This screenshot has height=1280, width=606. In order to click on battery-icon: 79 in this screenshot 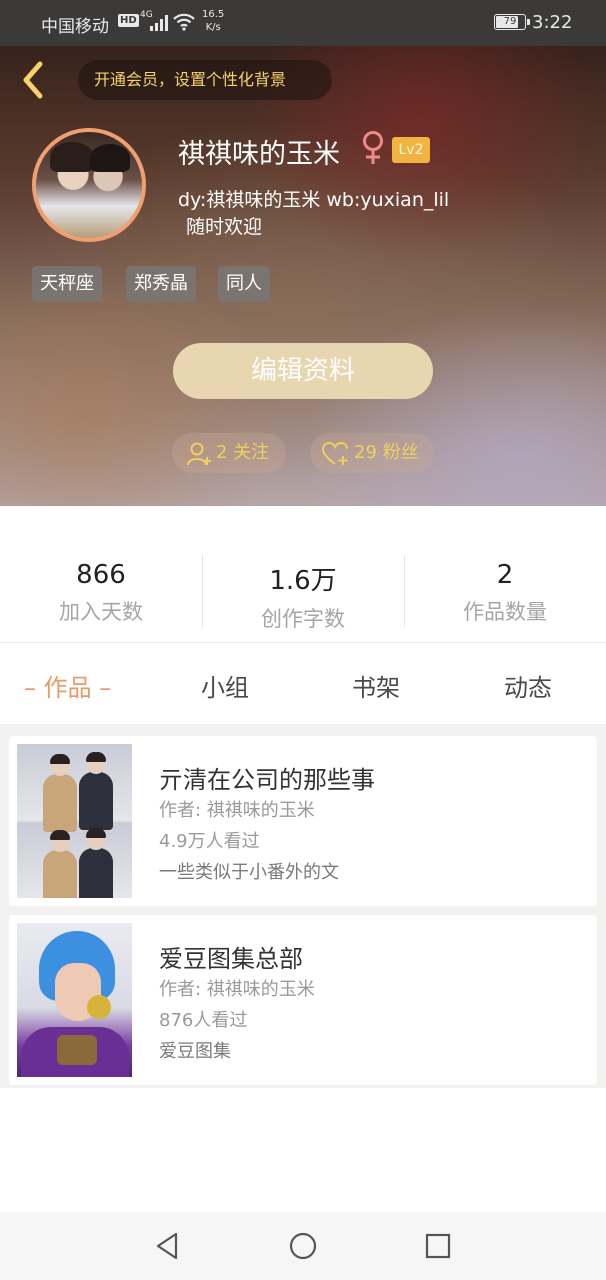, I will do `click(512, 22)`.